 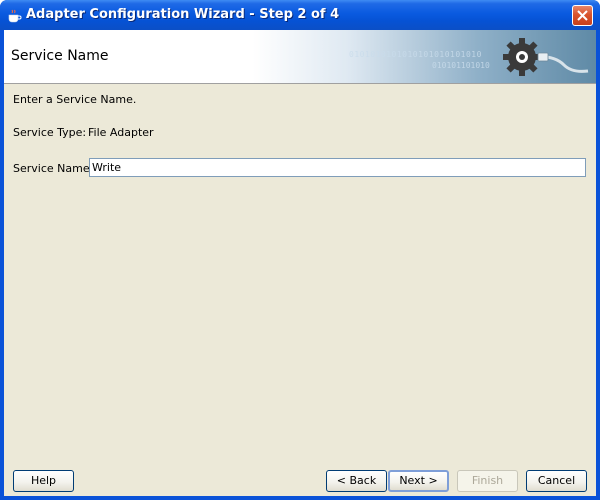 What do you see at coordinates (418, 481) in the screenshot?
I see `next-button: Next >` at bounding box center [418, 481].